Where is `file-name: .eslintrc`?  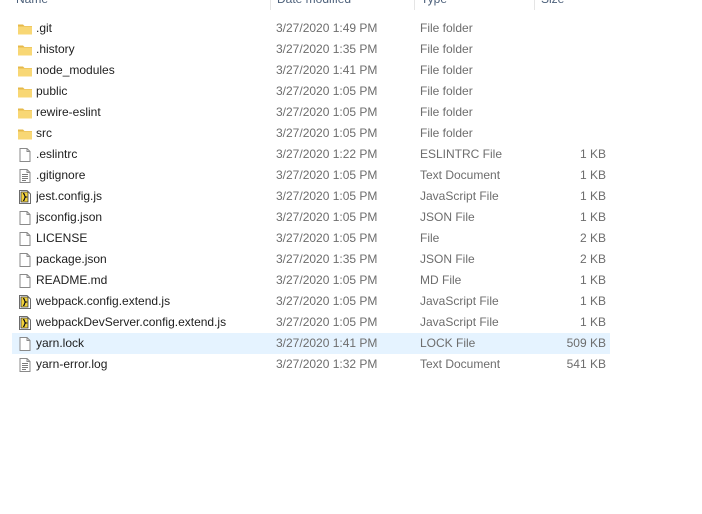 file-name: .eslintrc is located at coordinates (57, 154).